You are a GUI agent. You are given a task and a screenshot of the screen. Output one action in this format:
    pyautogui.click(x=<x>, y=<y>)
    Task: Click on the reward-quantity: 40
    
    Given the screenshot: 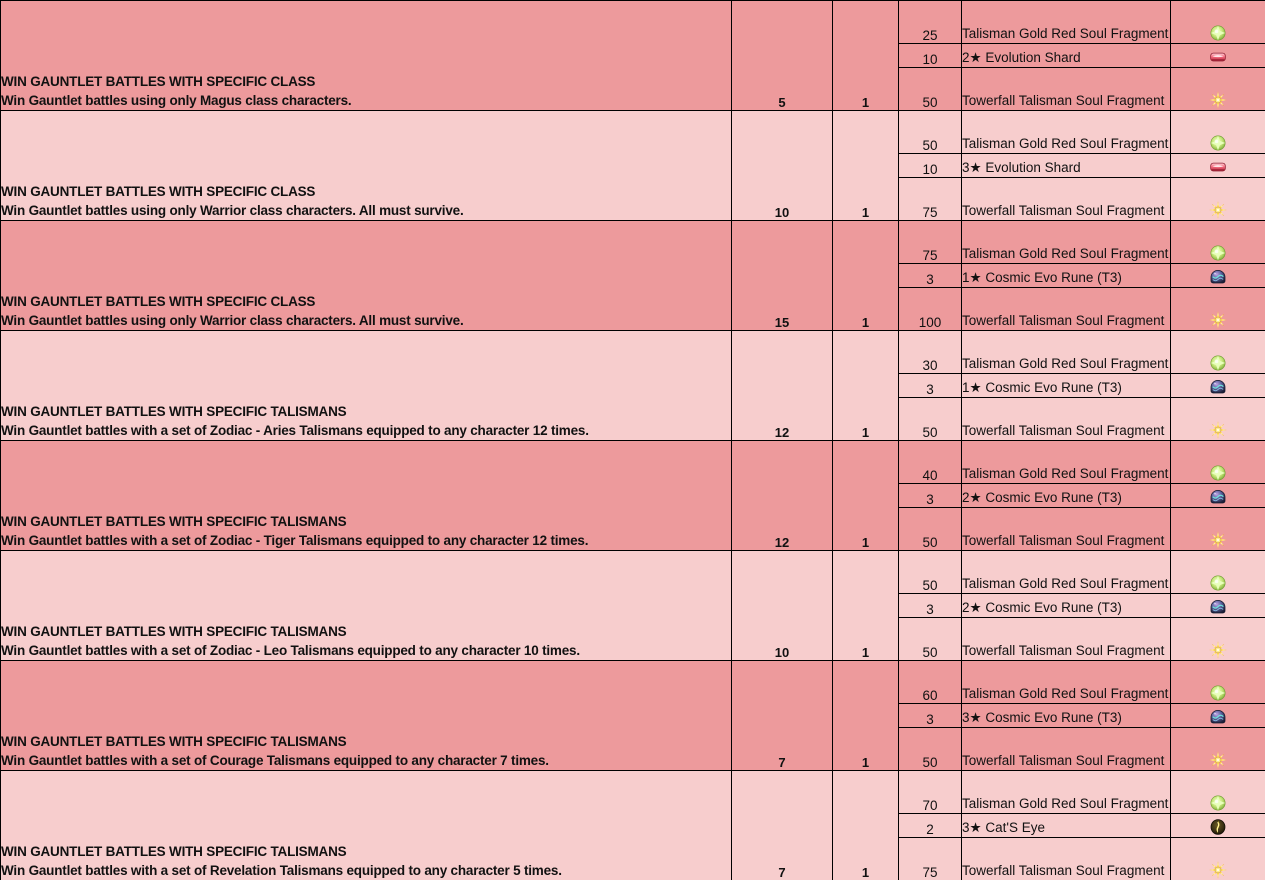 What is the action you would take?
    pyautogui.click(x=930, y=462)
    